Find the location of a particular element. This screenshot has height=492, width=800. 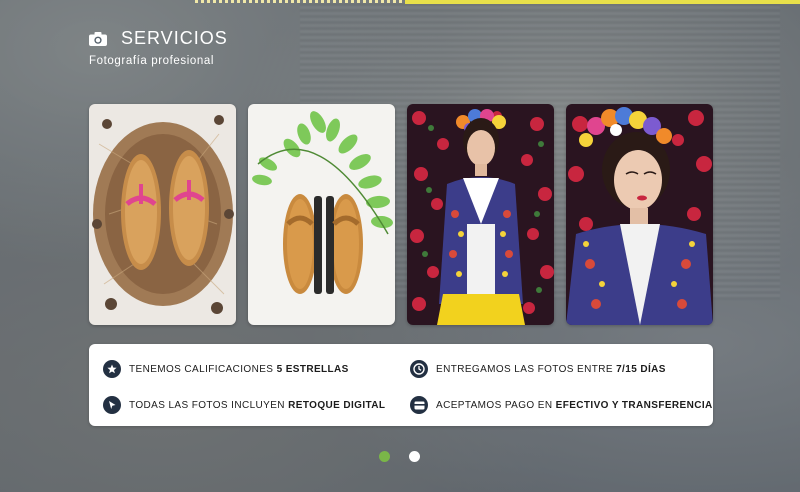

feature-payment-bold: EFECTIVO Y TRANSFERENCIA is located at coordinates (634, 405).